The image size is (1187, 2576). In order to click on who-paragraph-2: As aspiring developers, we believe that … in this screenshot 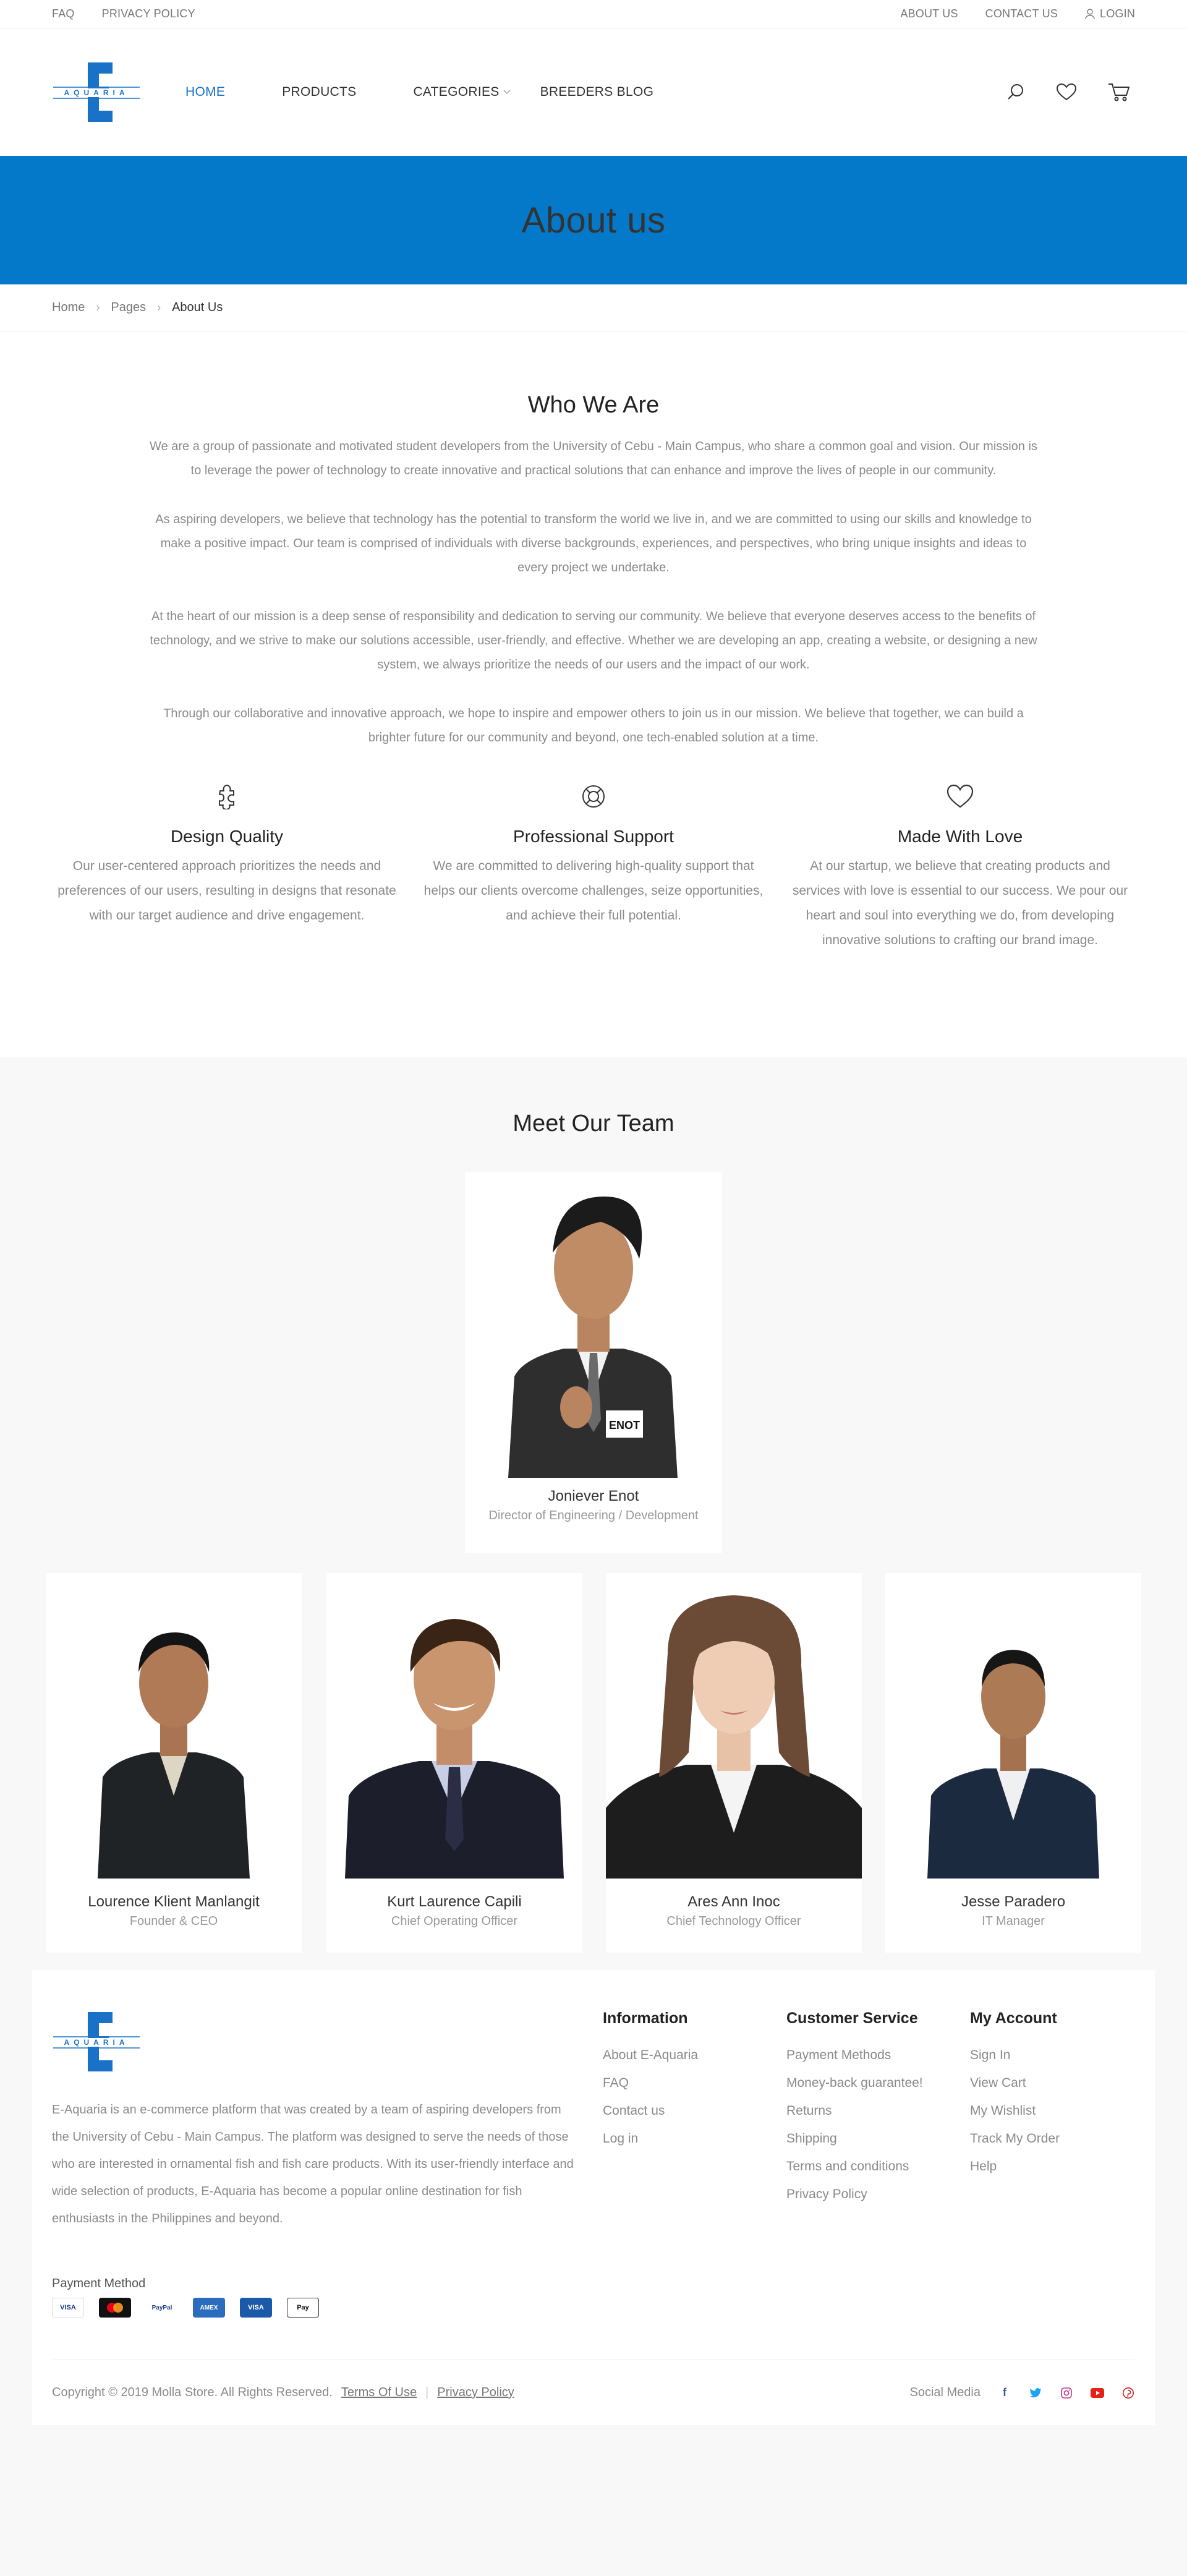, I will do `click(593, 543)`.